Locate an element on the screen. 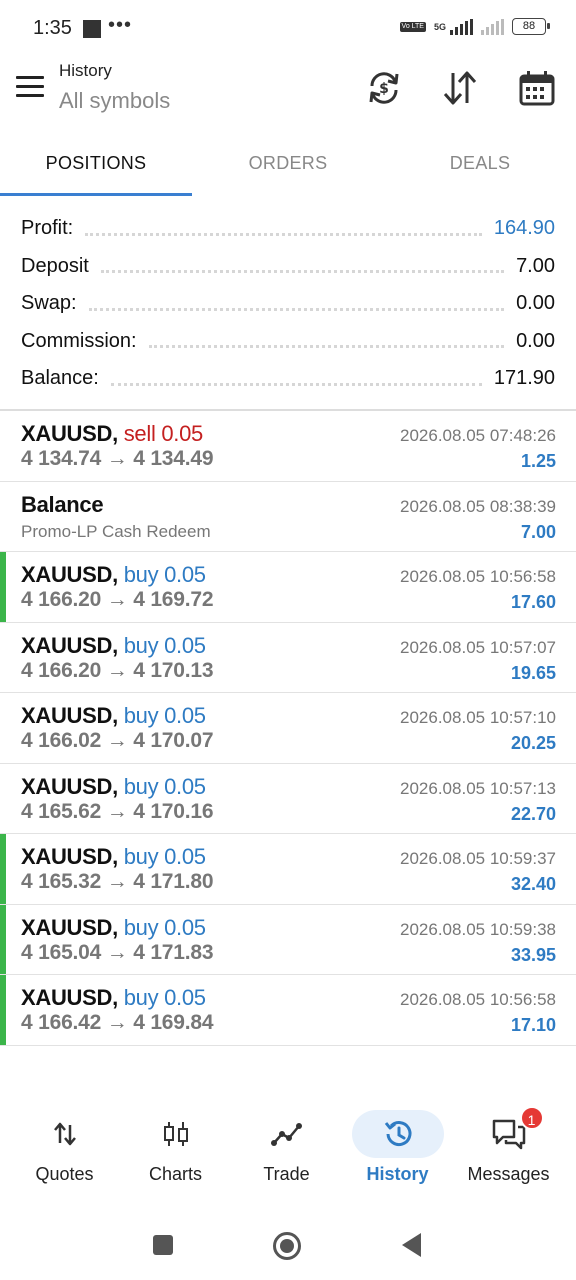 Image resolution: width=576 pixels, height=1280 pixels. deal-prices: 4 166.20 → 4 169.72 is located at coordinates (117, 599).